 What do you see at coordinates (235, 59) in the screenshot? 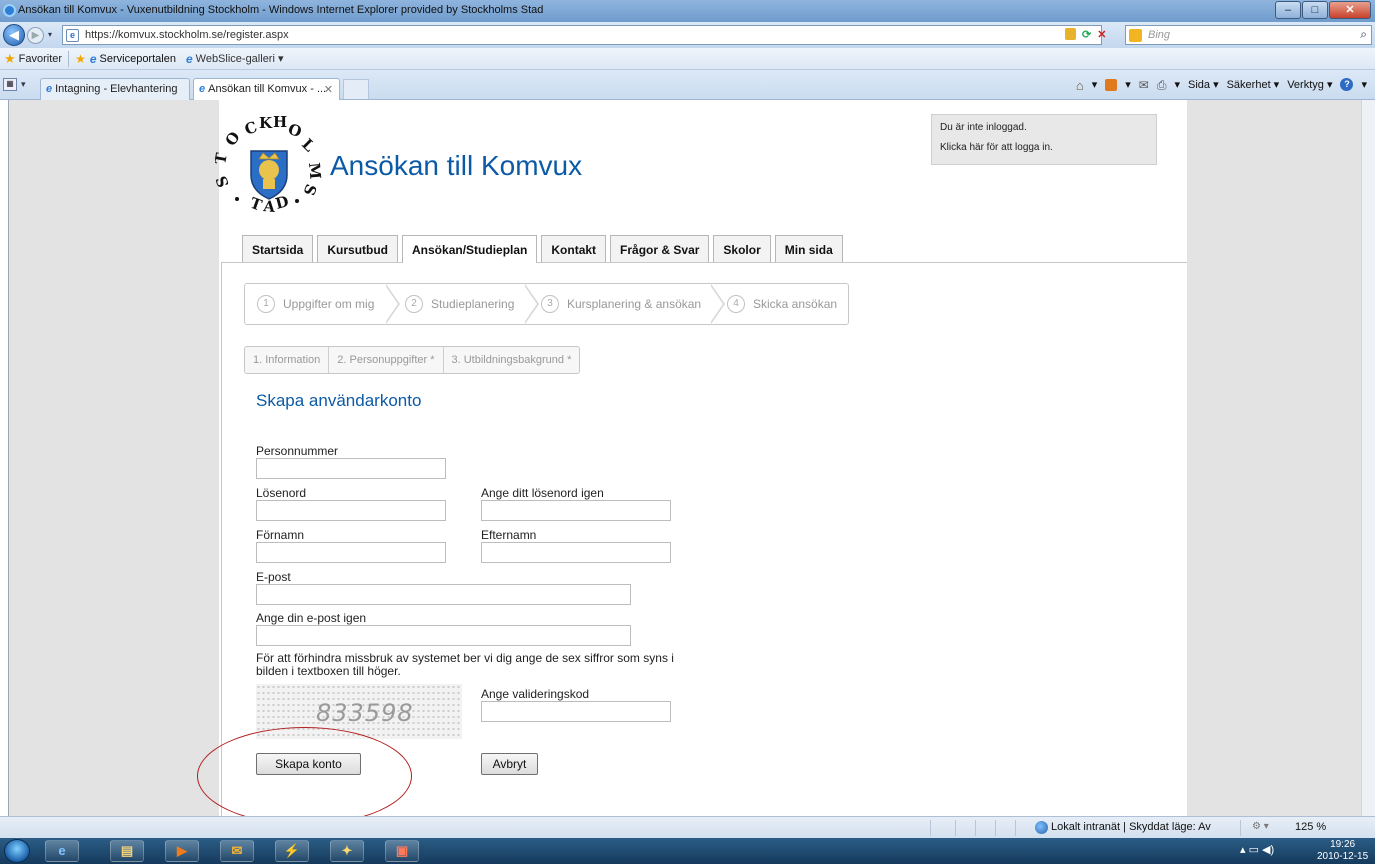
I see `favorite-link-webslice: e WebSlice-galleri ▾` at bounding box center [235, 59].